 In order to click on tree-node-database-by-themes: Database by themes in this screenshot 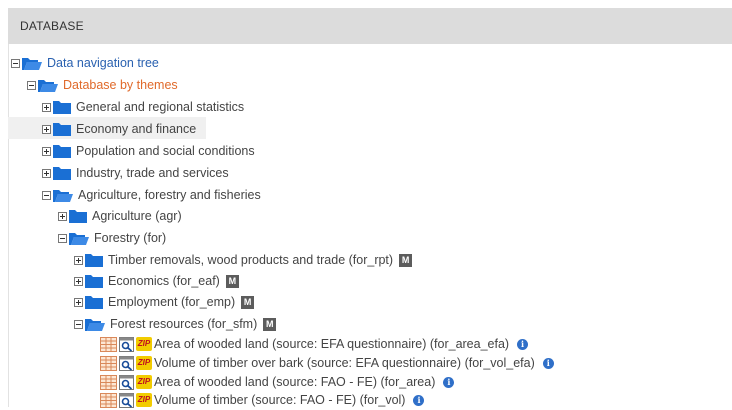, I will do `click(102, 85)`.